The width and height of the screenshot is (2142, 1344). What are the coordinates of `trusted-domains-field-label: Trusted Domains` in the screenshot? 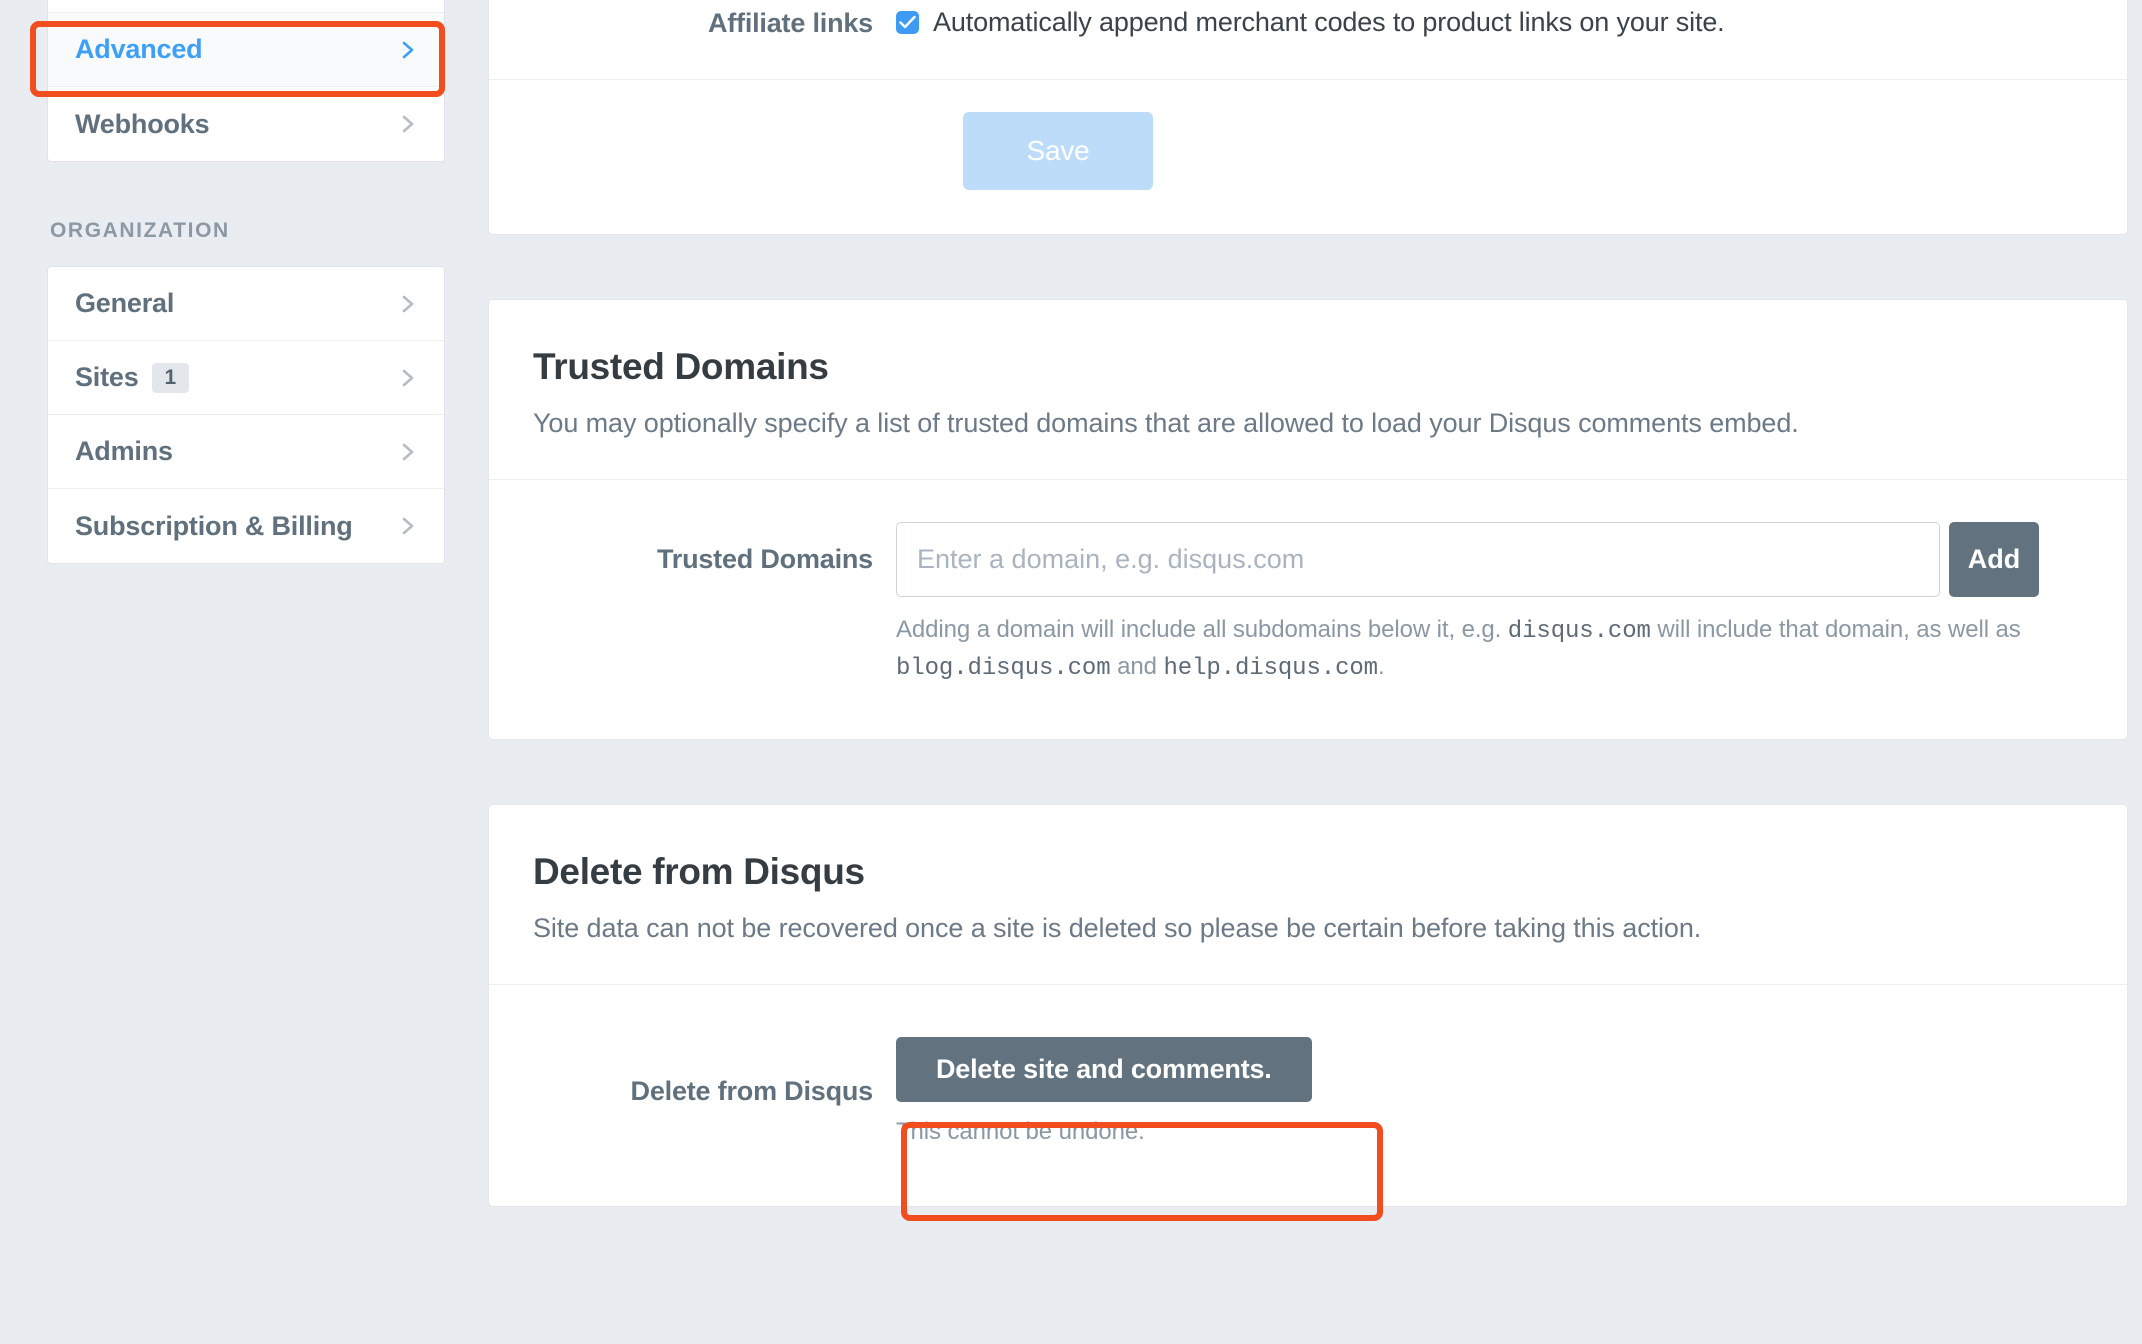 It's located at (764, 559).